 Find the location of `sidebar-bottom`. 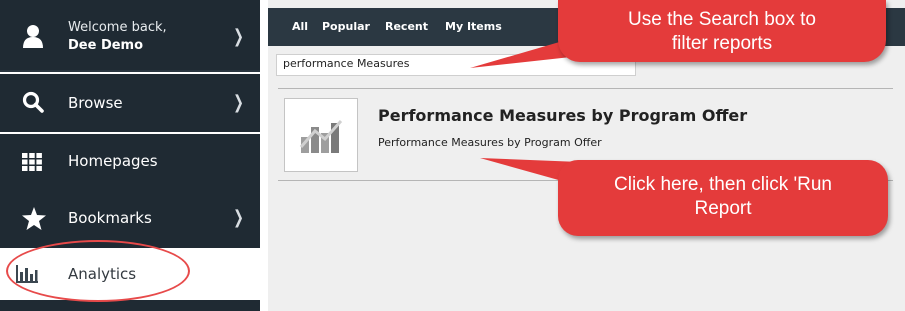

sidebar-bottom is located at coordinates (130, 305).